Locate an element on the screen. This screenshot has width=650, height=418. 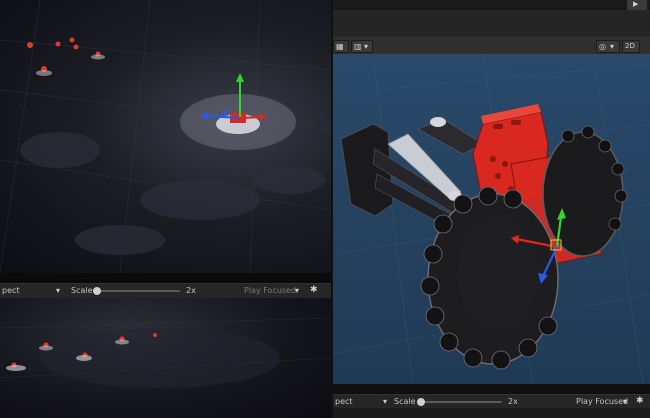
game-view-toolbar-left: pect ▾ Scale 2x Play Focused ▾ ✱ is located at coordinates (165, 291).